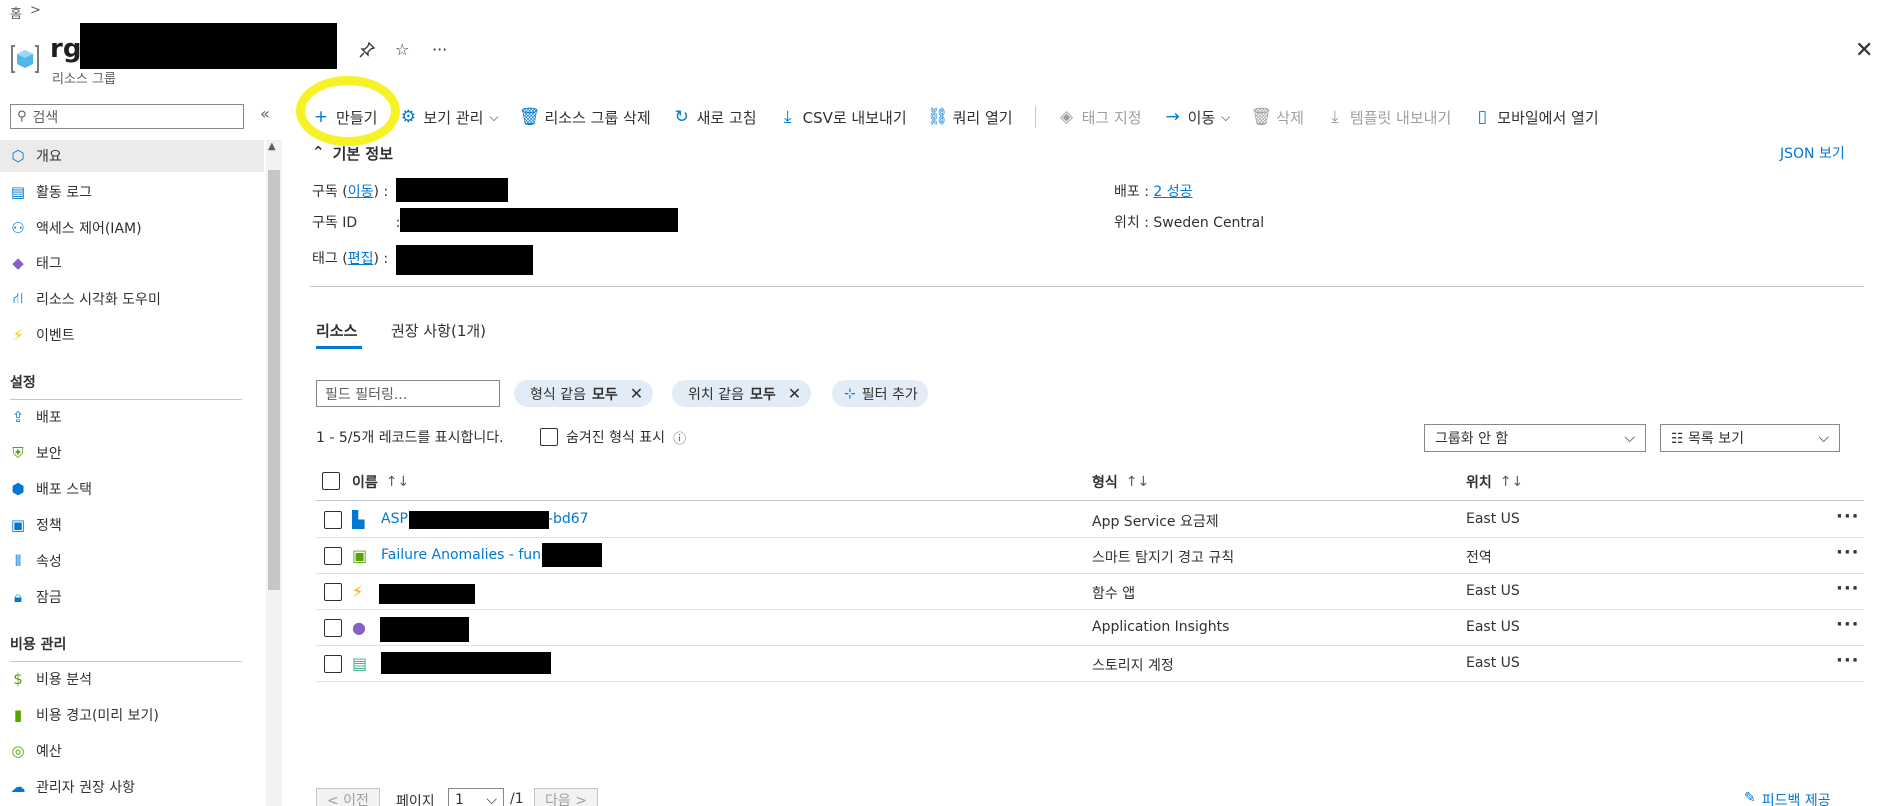 Image resolution: width=1886 pixels, height=806 pixels. What do you see at coordinates (348, 797) in the screenshot?
I see `previous-page-button: < 이전` at bounding box center [348, 797].